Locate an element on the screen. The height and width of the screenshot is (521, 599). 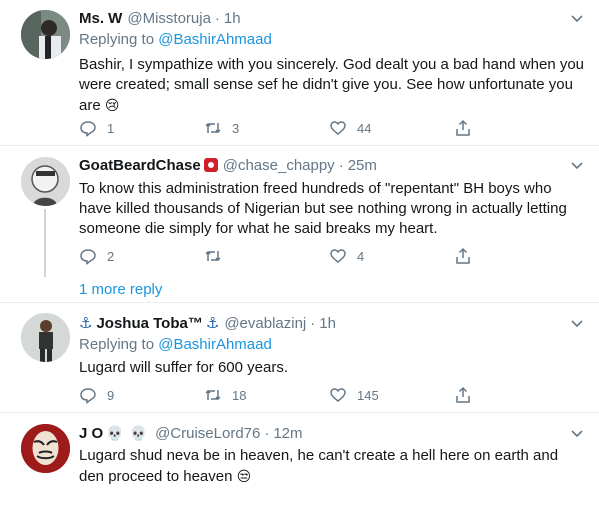
like-count: 145 is located at coordinates (368, 395).